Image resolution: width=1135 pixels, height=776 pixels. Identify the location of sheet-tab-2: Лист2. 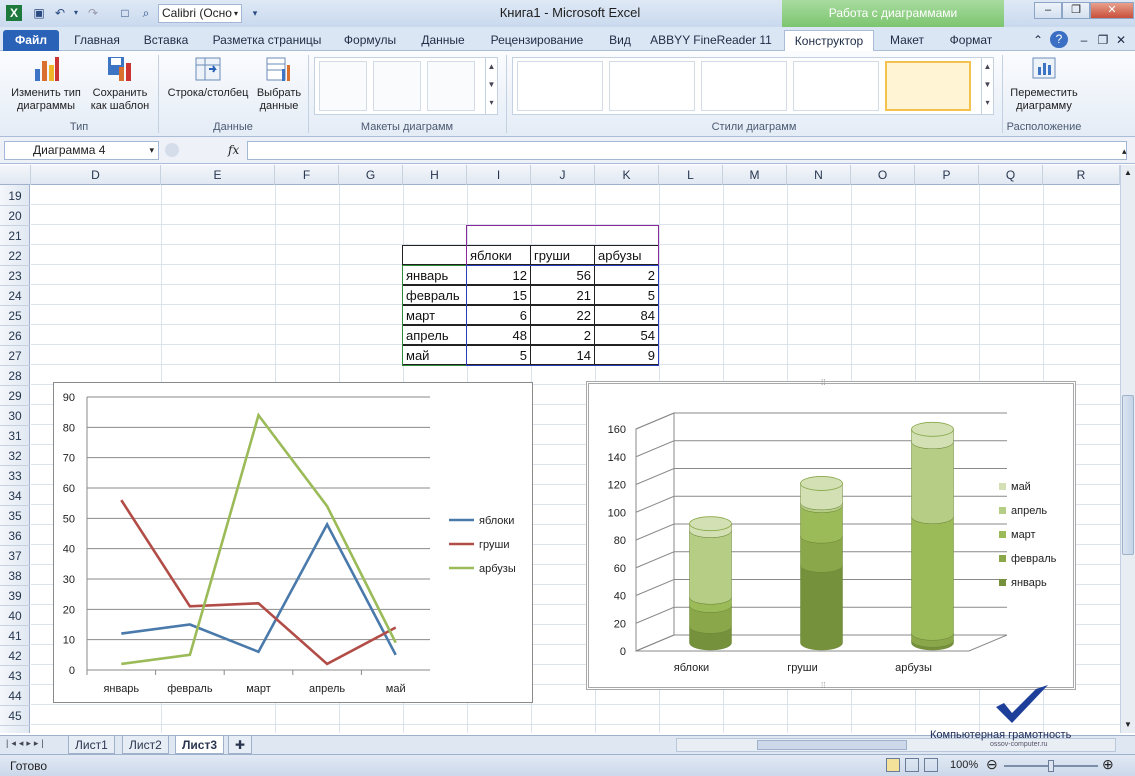
(145, 745).